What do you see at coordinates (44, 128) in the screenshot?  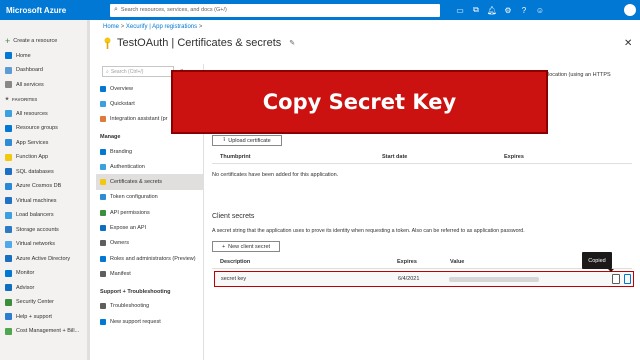 I see `nav-item-resource-groups: Resource groups` at bounding box center [44, 128].